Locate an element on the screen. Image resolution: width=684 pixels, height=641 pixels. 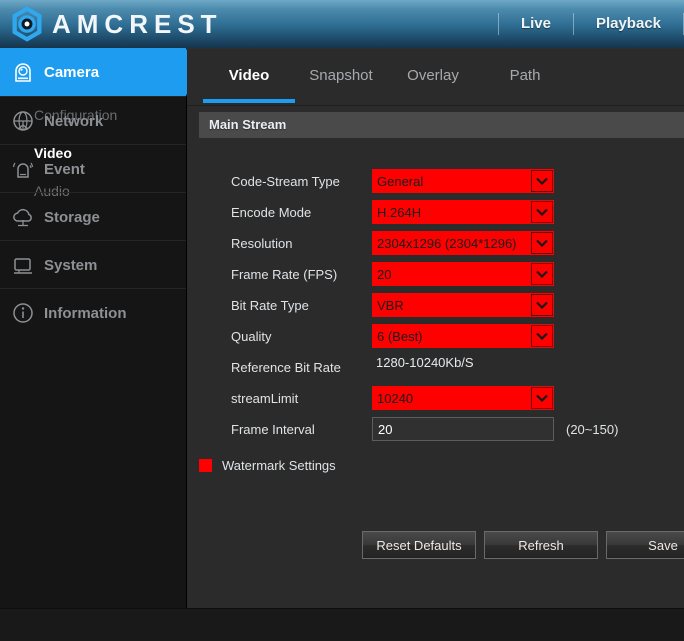
field-row-code-stream-type: Code-Stream Type General is located at coordinates (435, 181).